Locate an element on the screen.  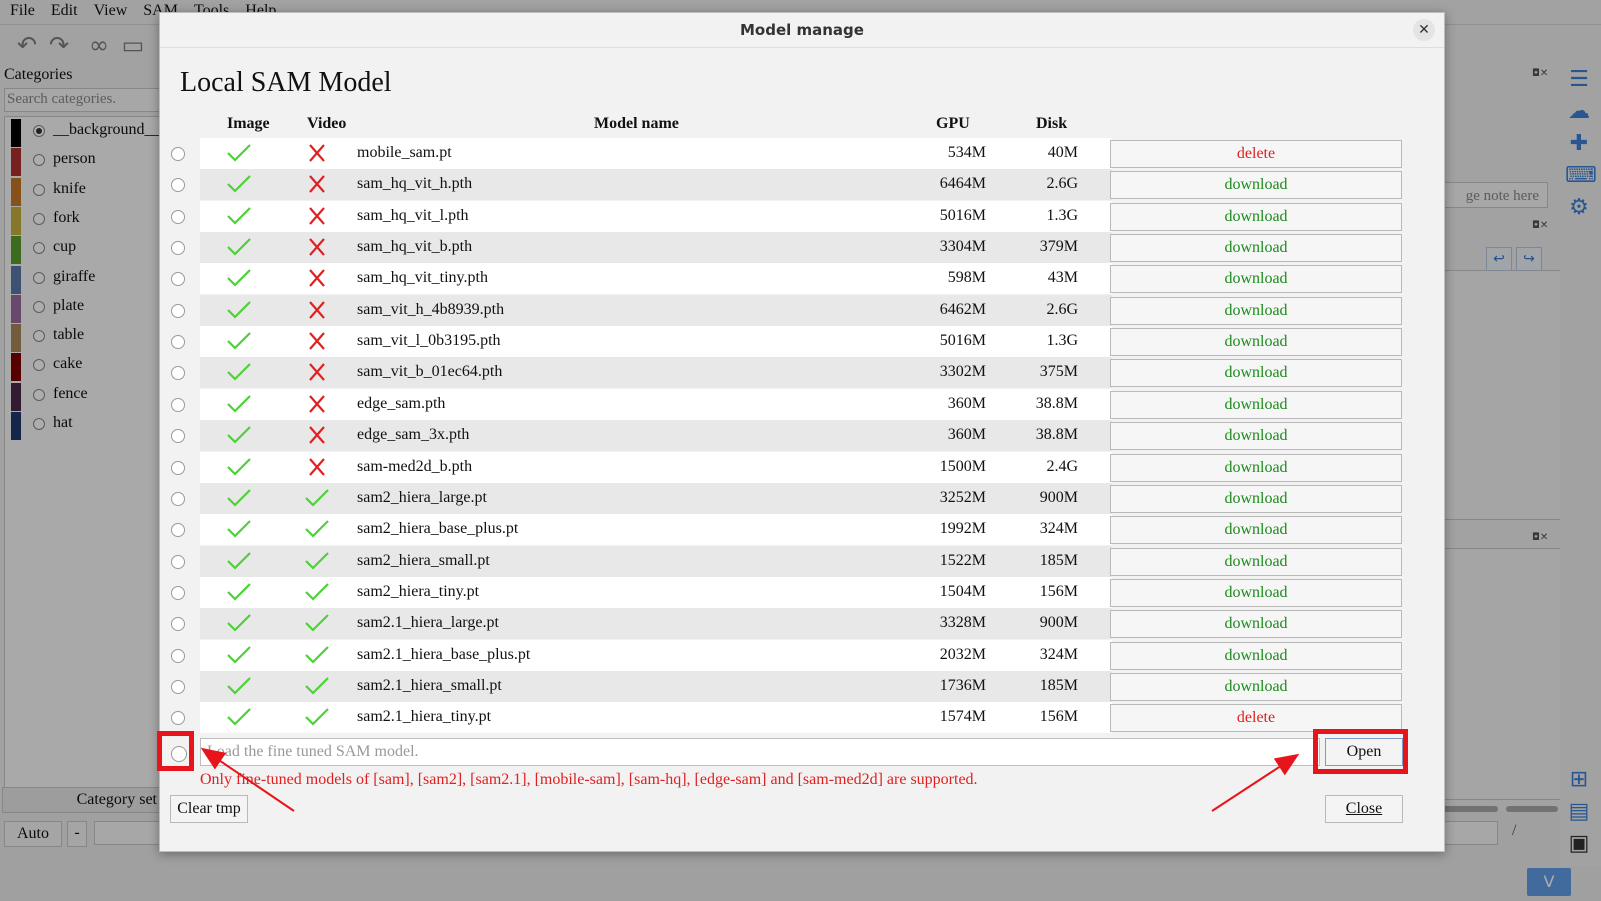
arrow-to-radio is located at coordinates (247, 779).